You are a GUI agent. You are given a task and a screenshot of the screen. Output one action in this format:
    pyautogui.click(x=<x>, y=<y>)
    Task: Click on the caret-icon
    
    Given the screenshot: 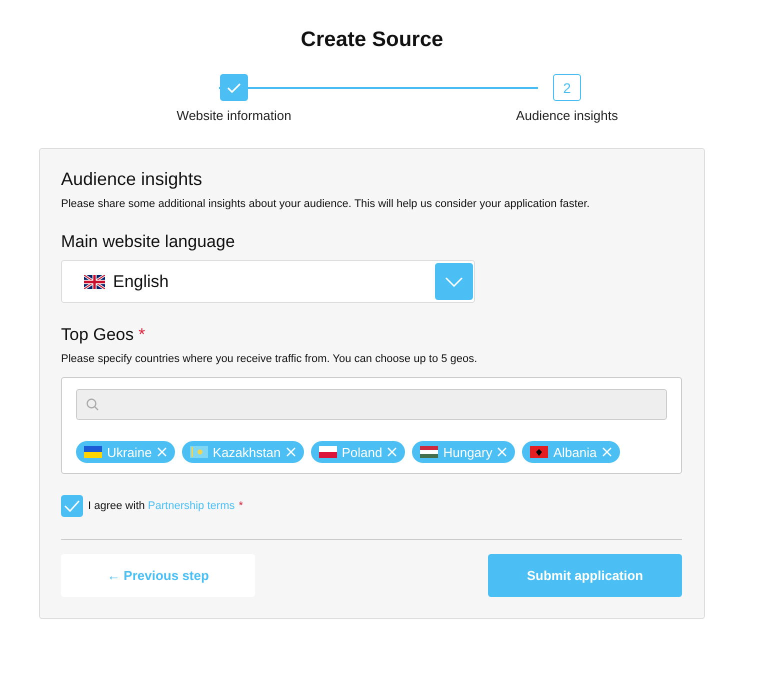 What is the action you would take?
    pyautogui.click(x=454, y=281)
    